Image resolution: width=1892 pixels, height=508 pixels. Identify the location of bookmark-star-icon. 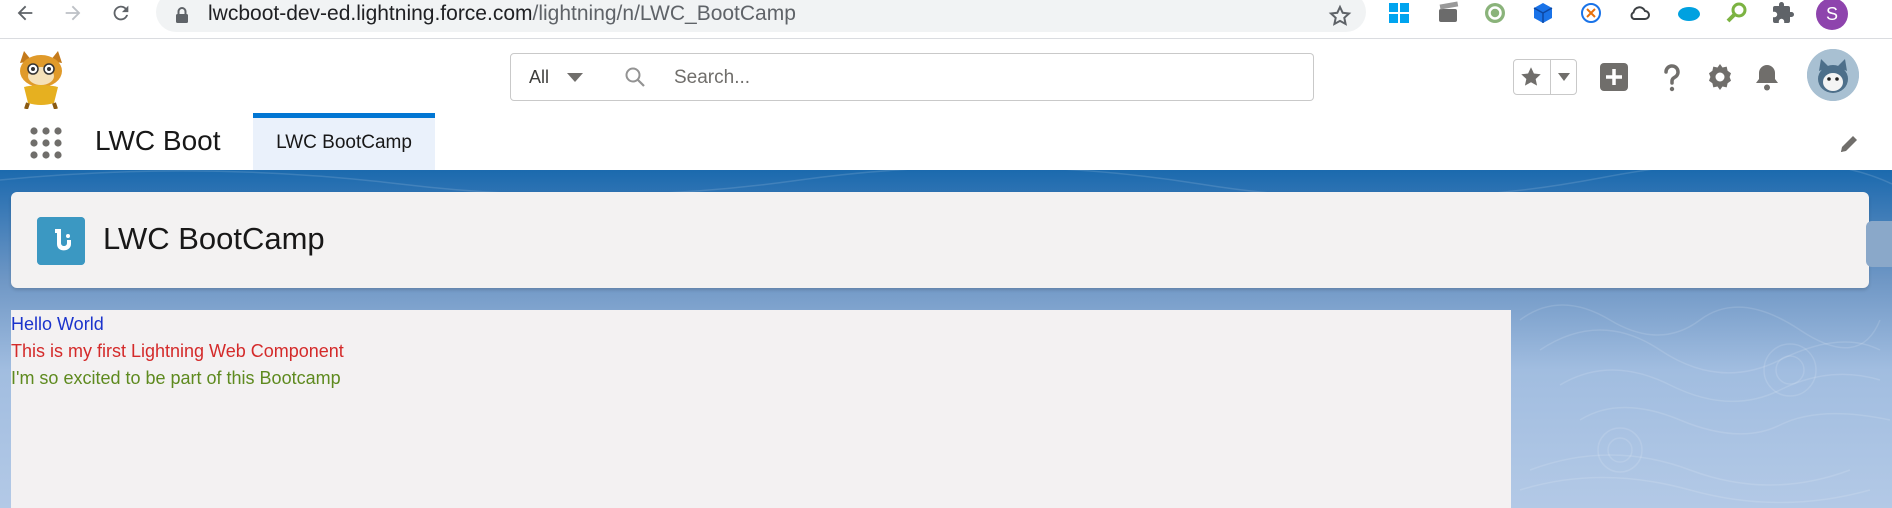
(1340, 16).